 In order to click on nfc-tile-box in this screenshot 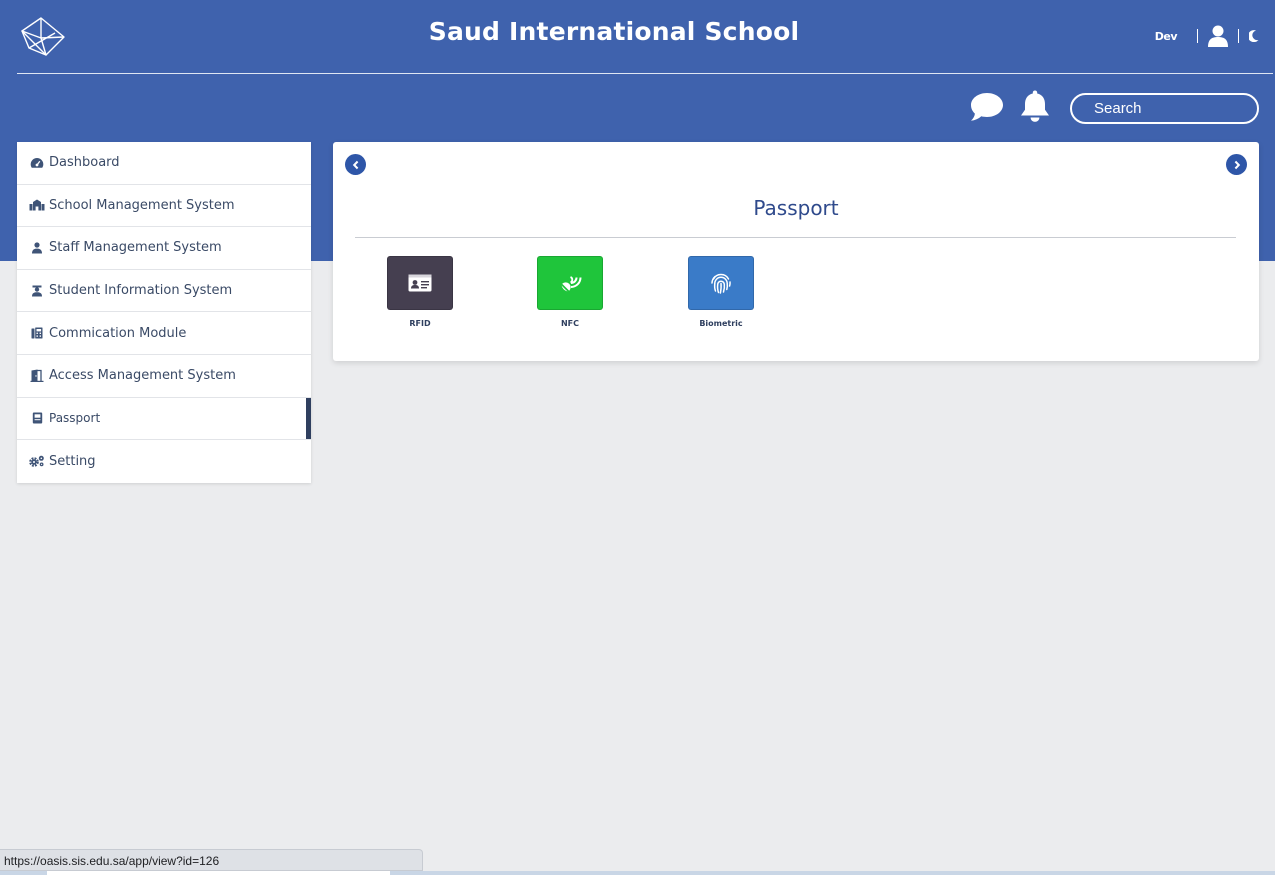, I will do `click(570, 283)`.